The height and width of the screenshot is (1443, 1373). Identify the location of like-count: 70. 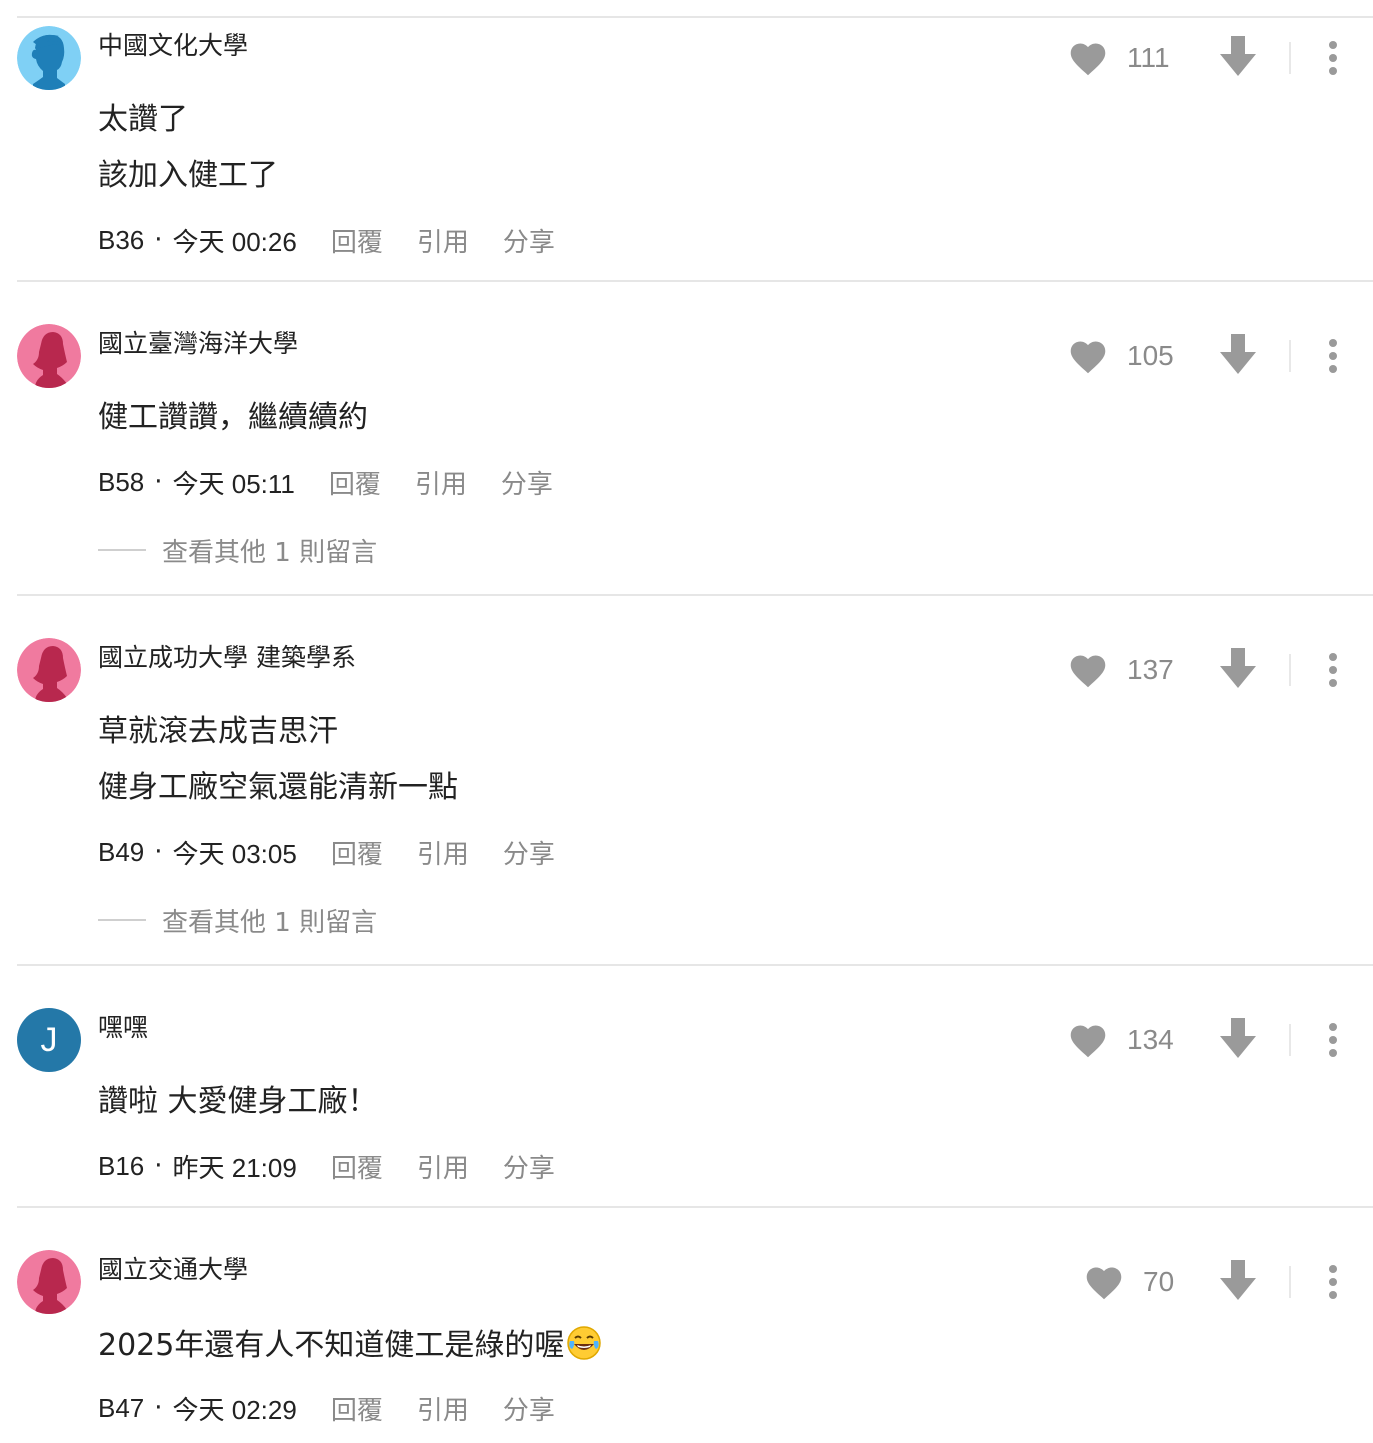
(1159, 1281).